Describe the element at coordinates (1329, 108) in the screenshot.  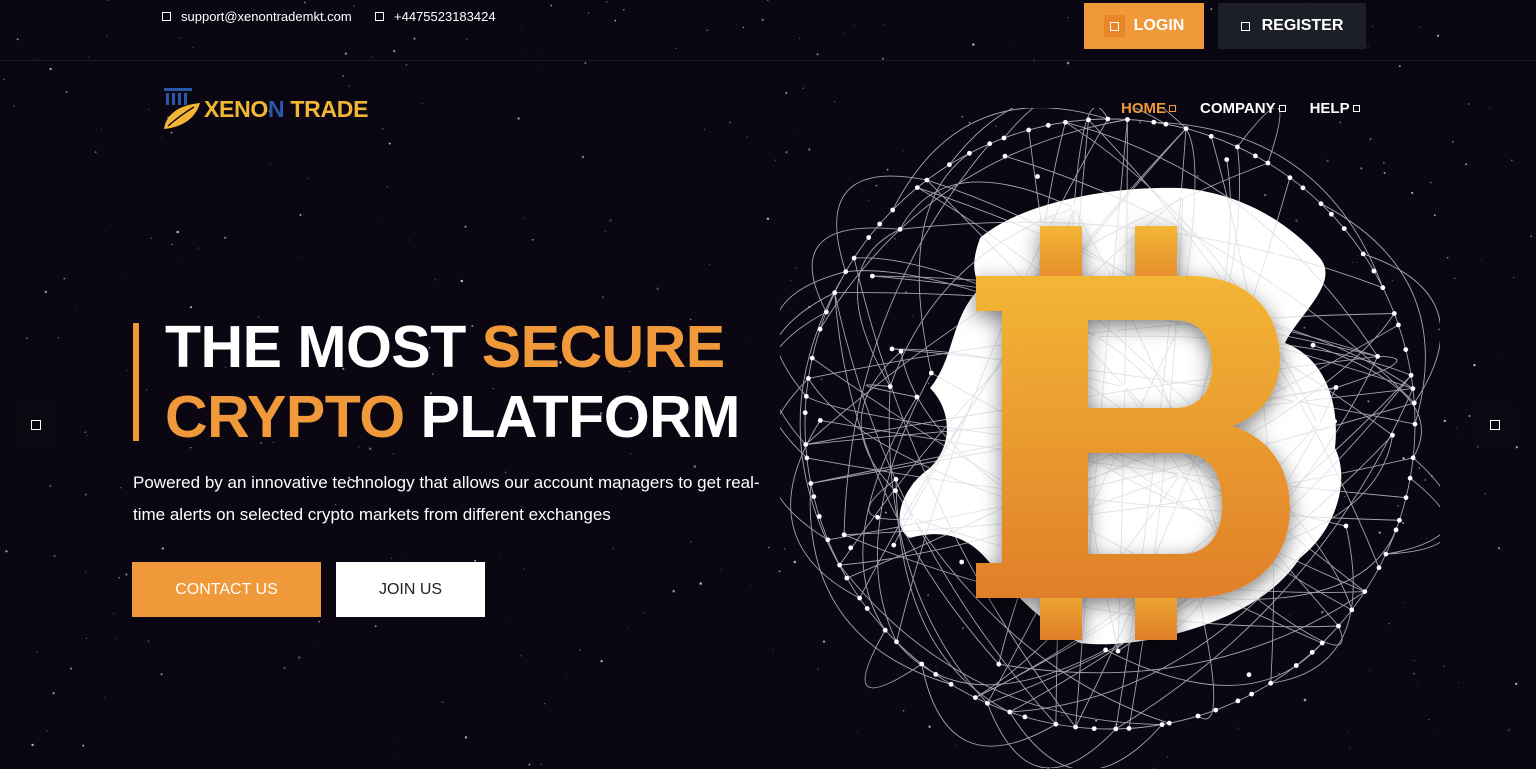
I see `nav-help-label: HELP` at that location.